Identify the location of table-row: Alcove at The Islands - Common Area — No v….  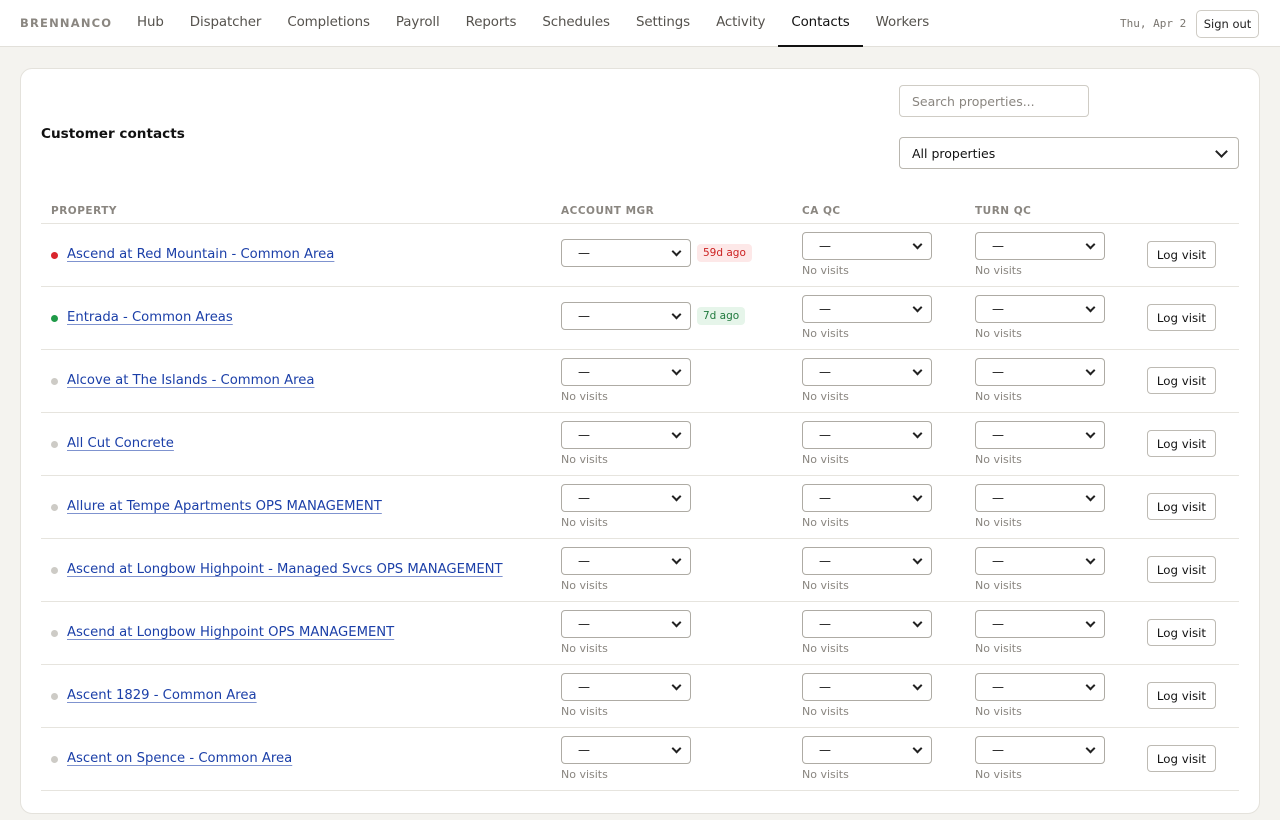
(640, 381).